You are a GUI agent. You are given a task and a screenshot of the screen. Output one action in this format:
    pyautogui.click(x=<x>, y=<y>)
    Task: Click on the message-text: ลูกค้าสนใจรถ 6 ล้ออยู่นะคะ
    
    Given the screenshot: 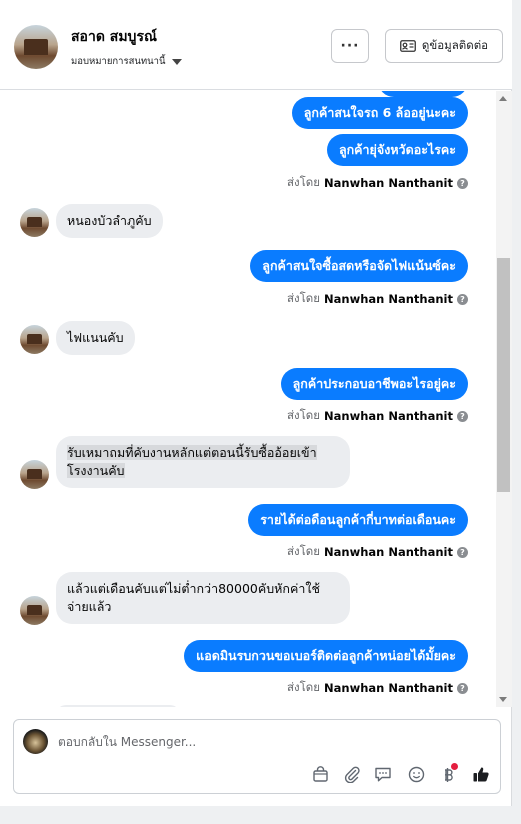 What is the action you would take?
    pyautogui.click(x=379, y=112)
    